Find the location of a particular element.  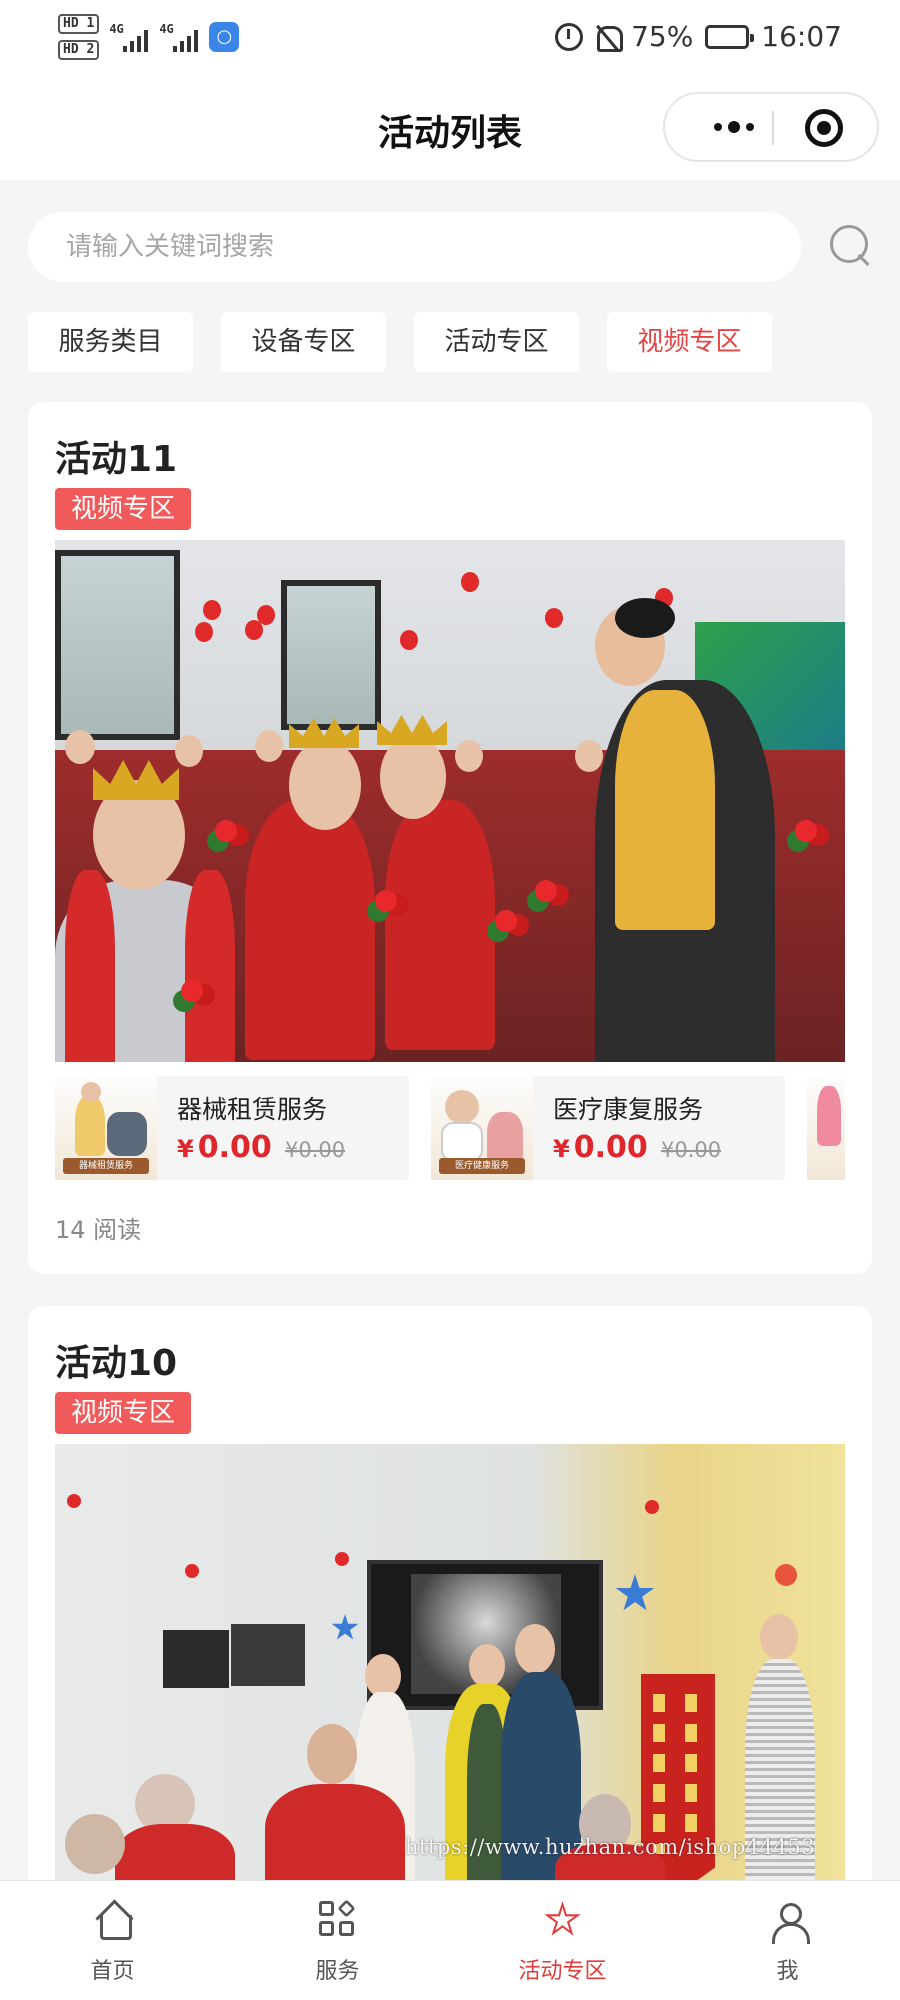

tab-equipment-zone: 设备专区 is located at coordinates (303, 342).